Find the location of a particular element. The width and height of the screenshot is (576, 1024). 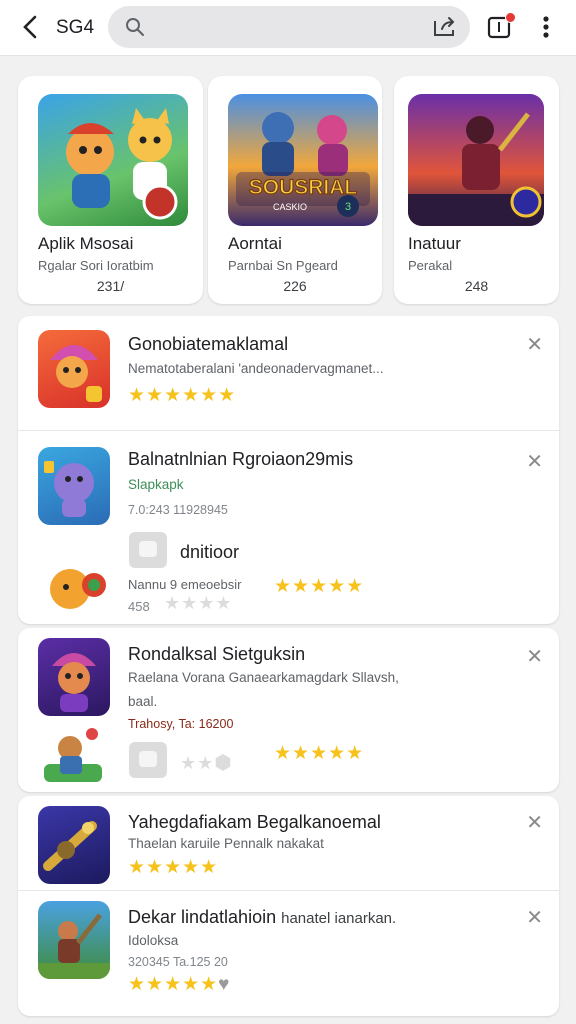

featured-app-subtitle: Parnbai Sn Pgeard is located at coordinates (283, 265).